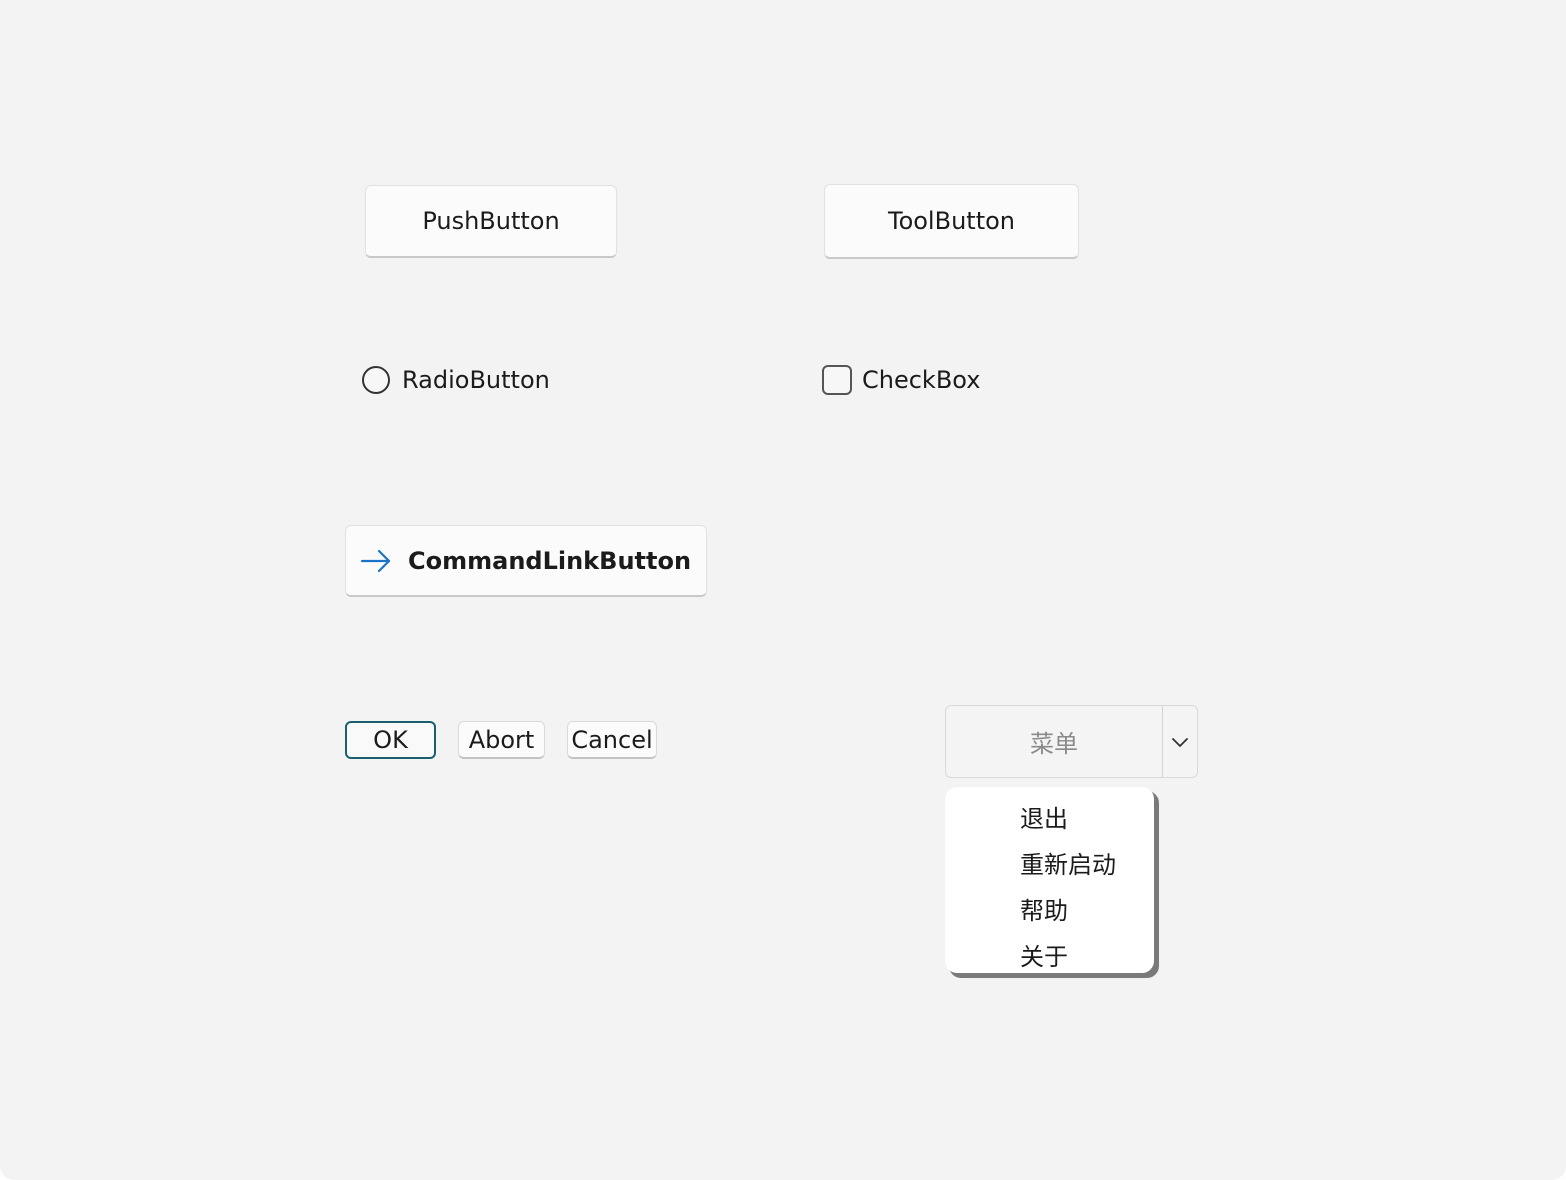 The width and height of the screenshot is (1566, 1180). I want to click on checkbox-indicator, so click(837, 380).